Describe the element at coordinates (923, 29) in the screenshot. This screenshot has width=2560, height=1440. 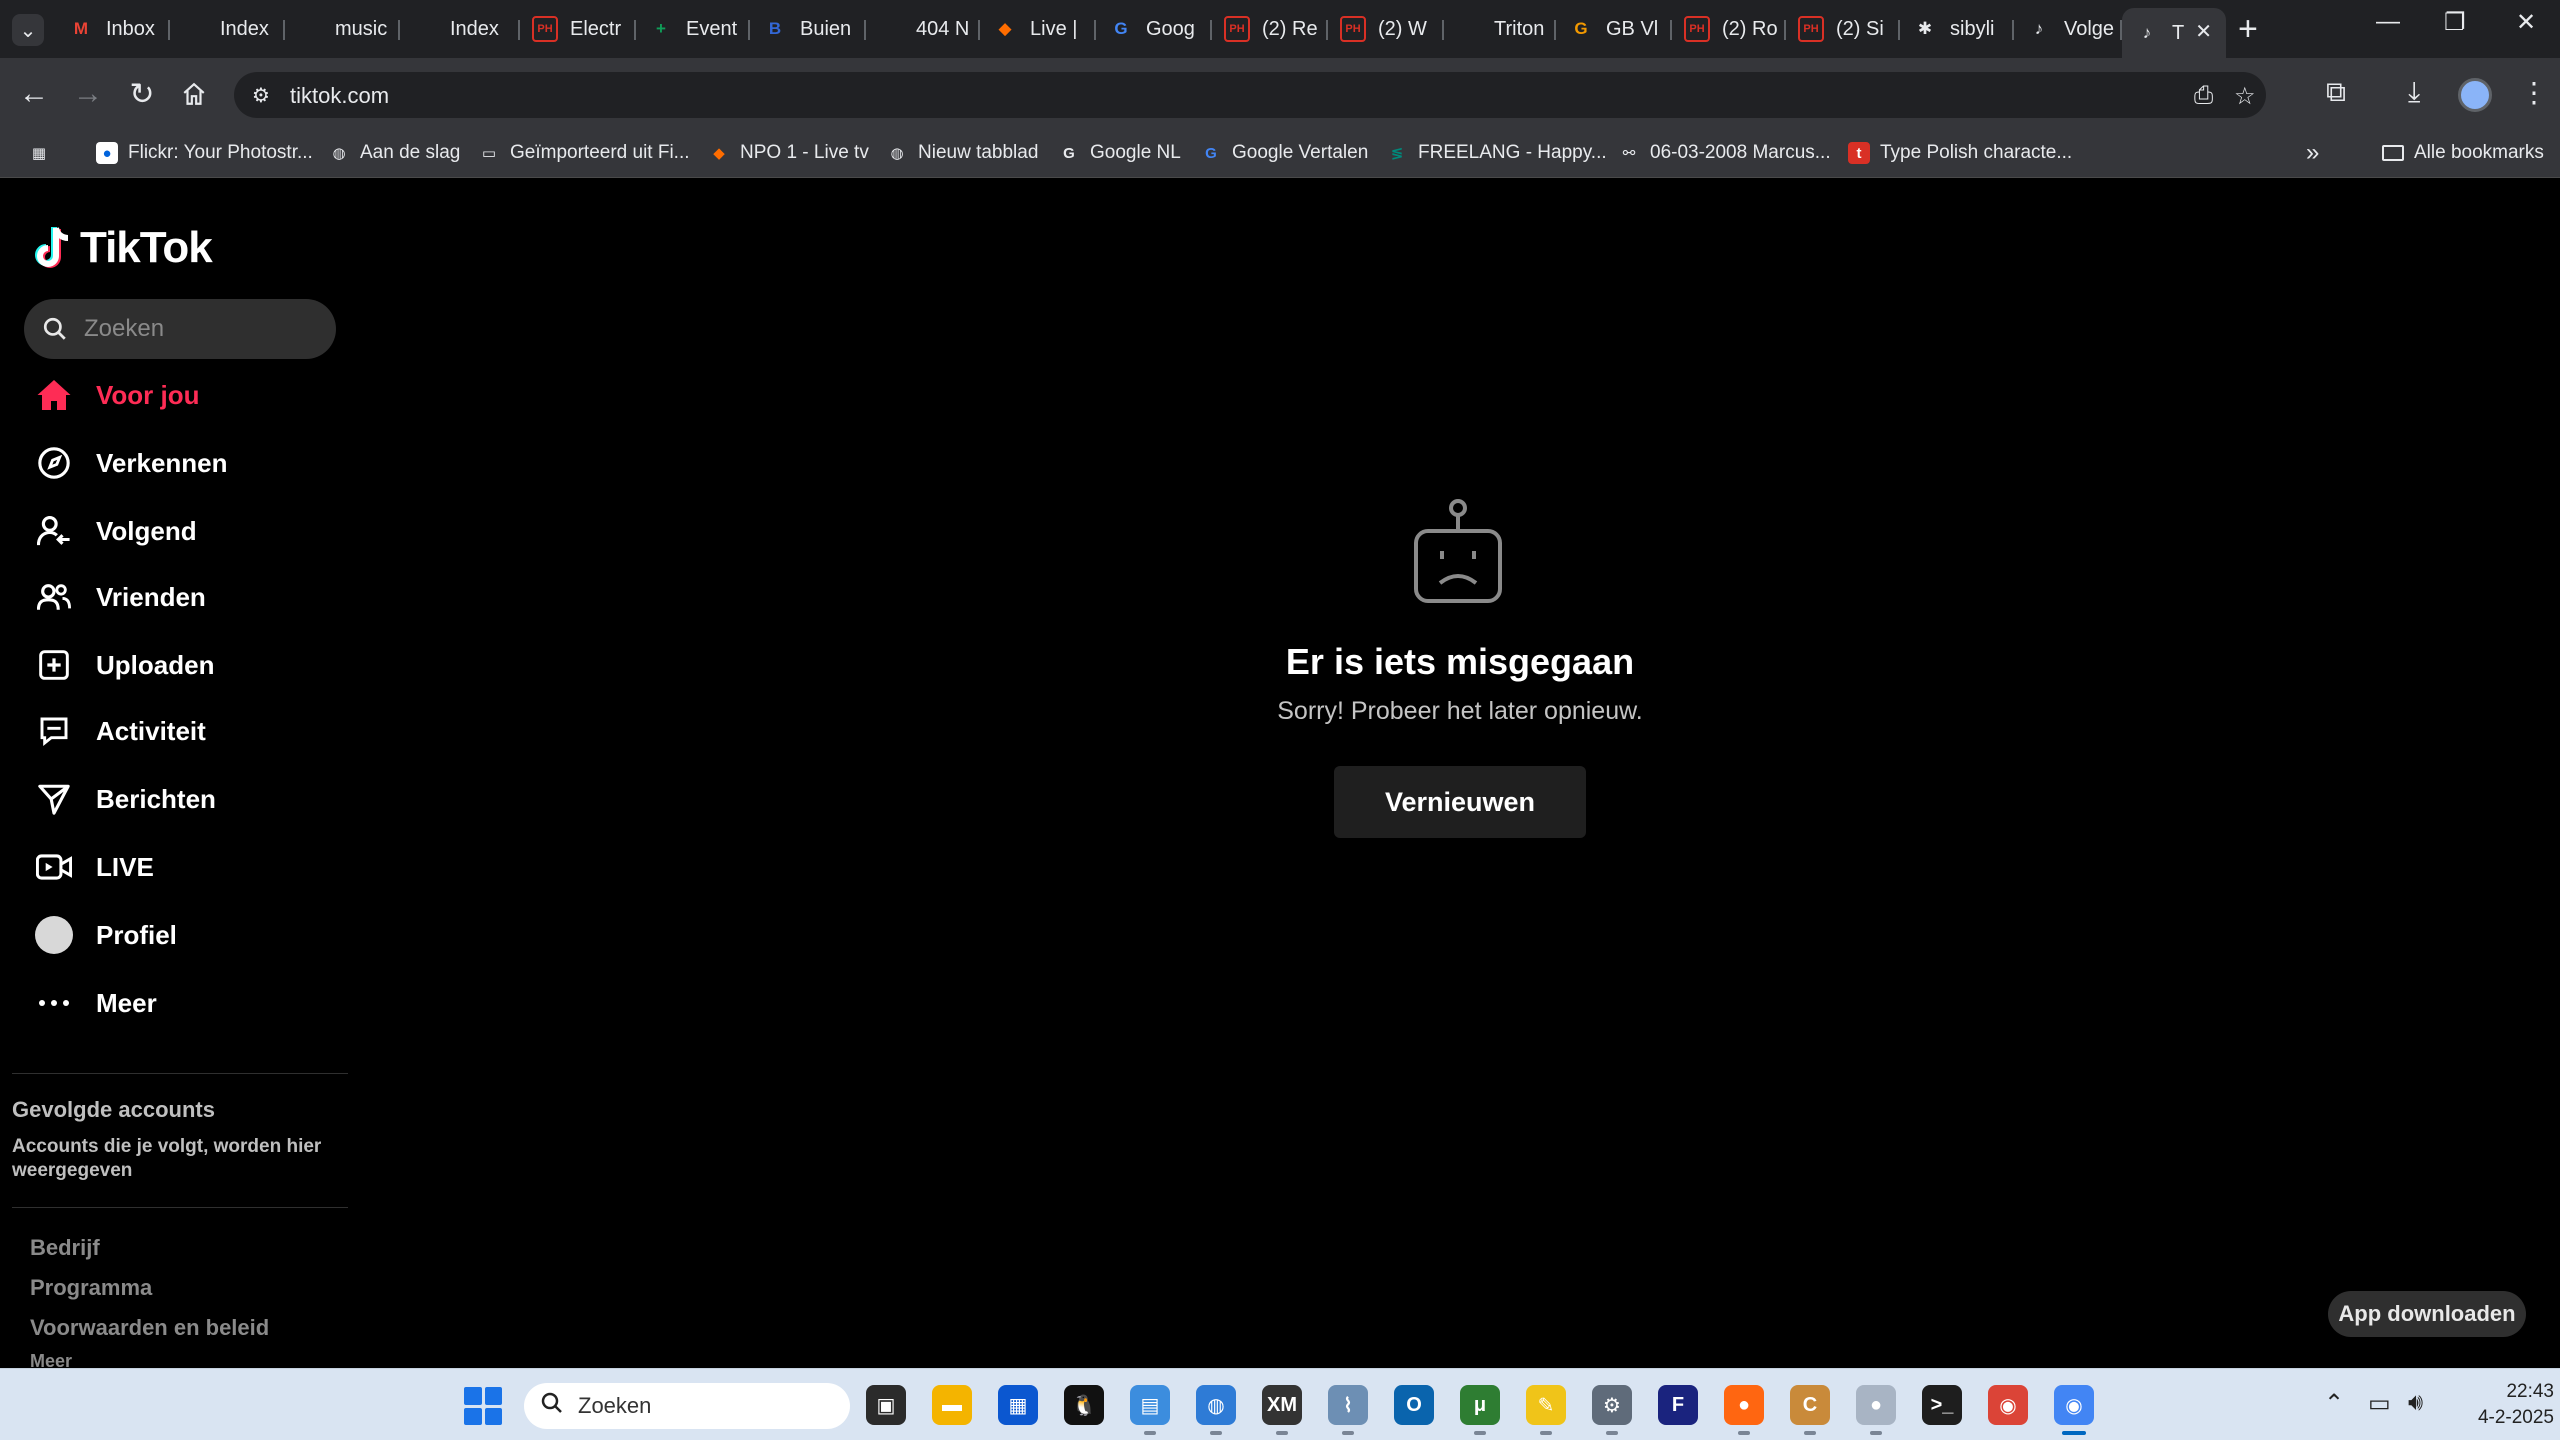
I see `browser-tab: 404 N` at that location.